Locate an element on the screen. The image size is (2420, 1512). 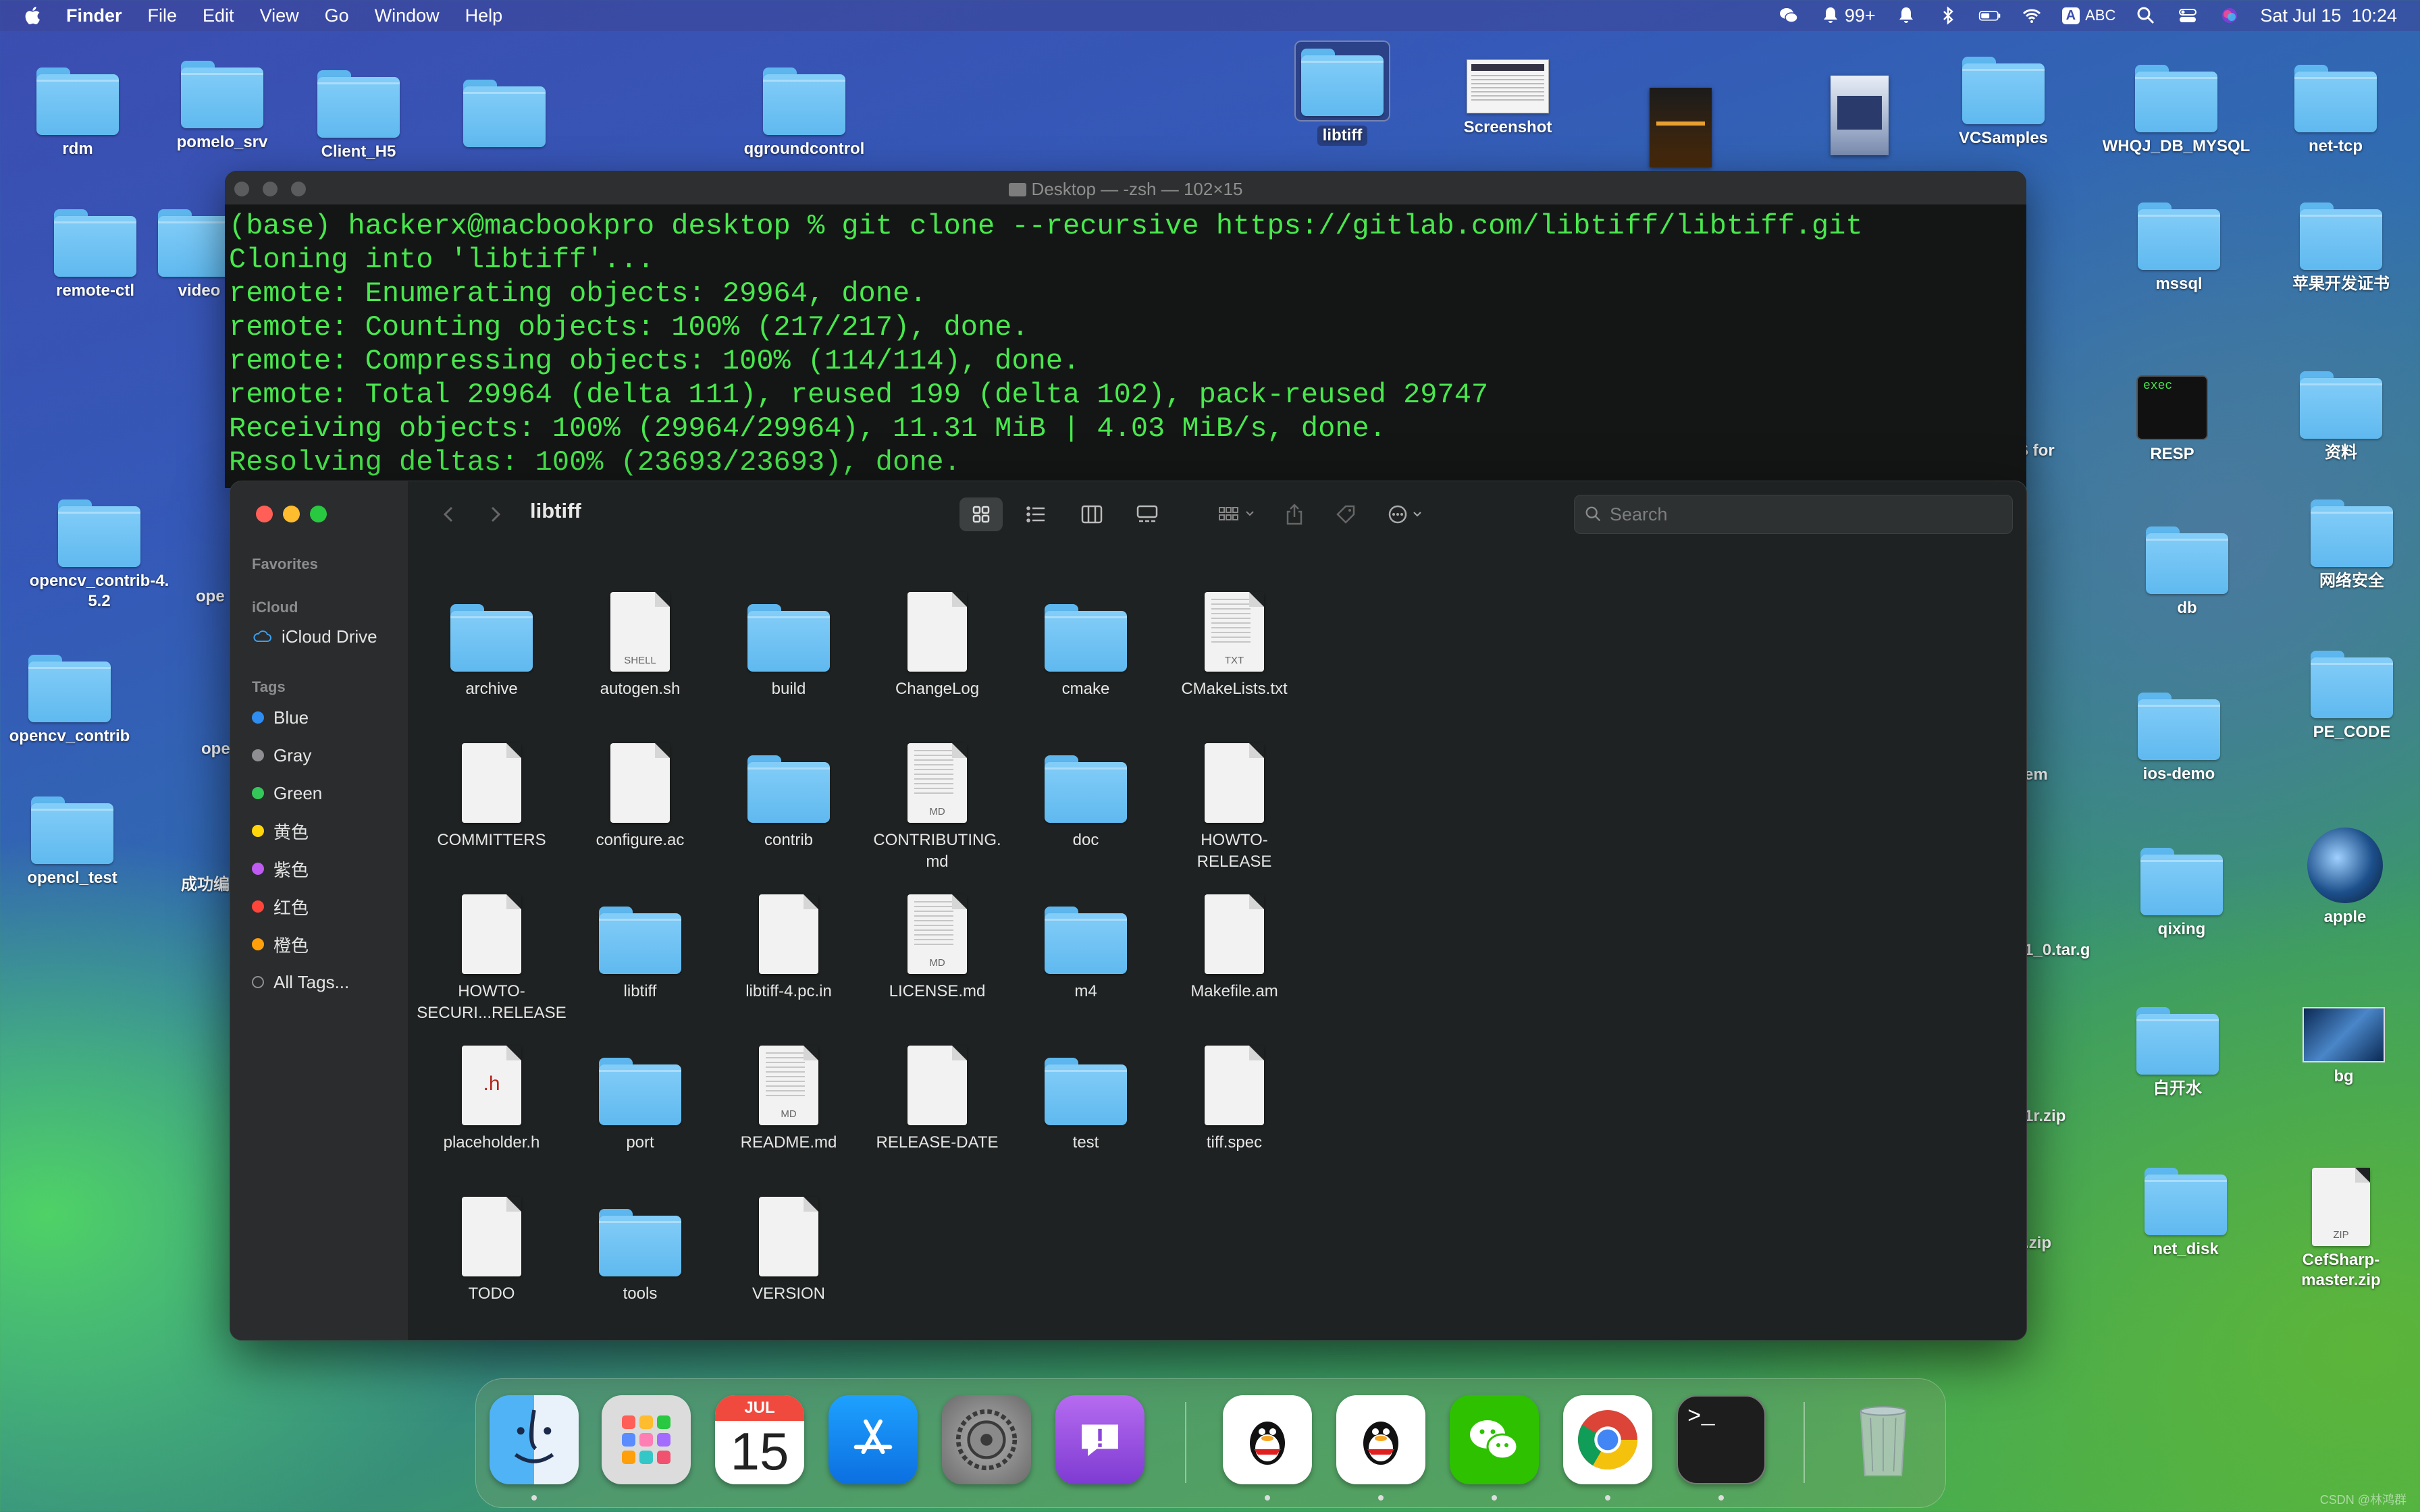
system-settings-icon is located at coordinates (986, 1439).